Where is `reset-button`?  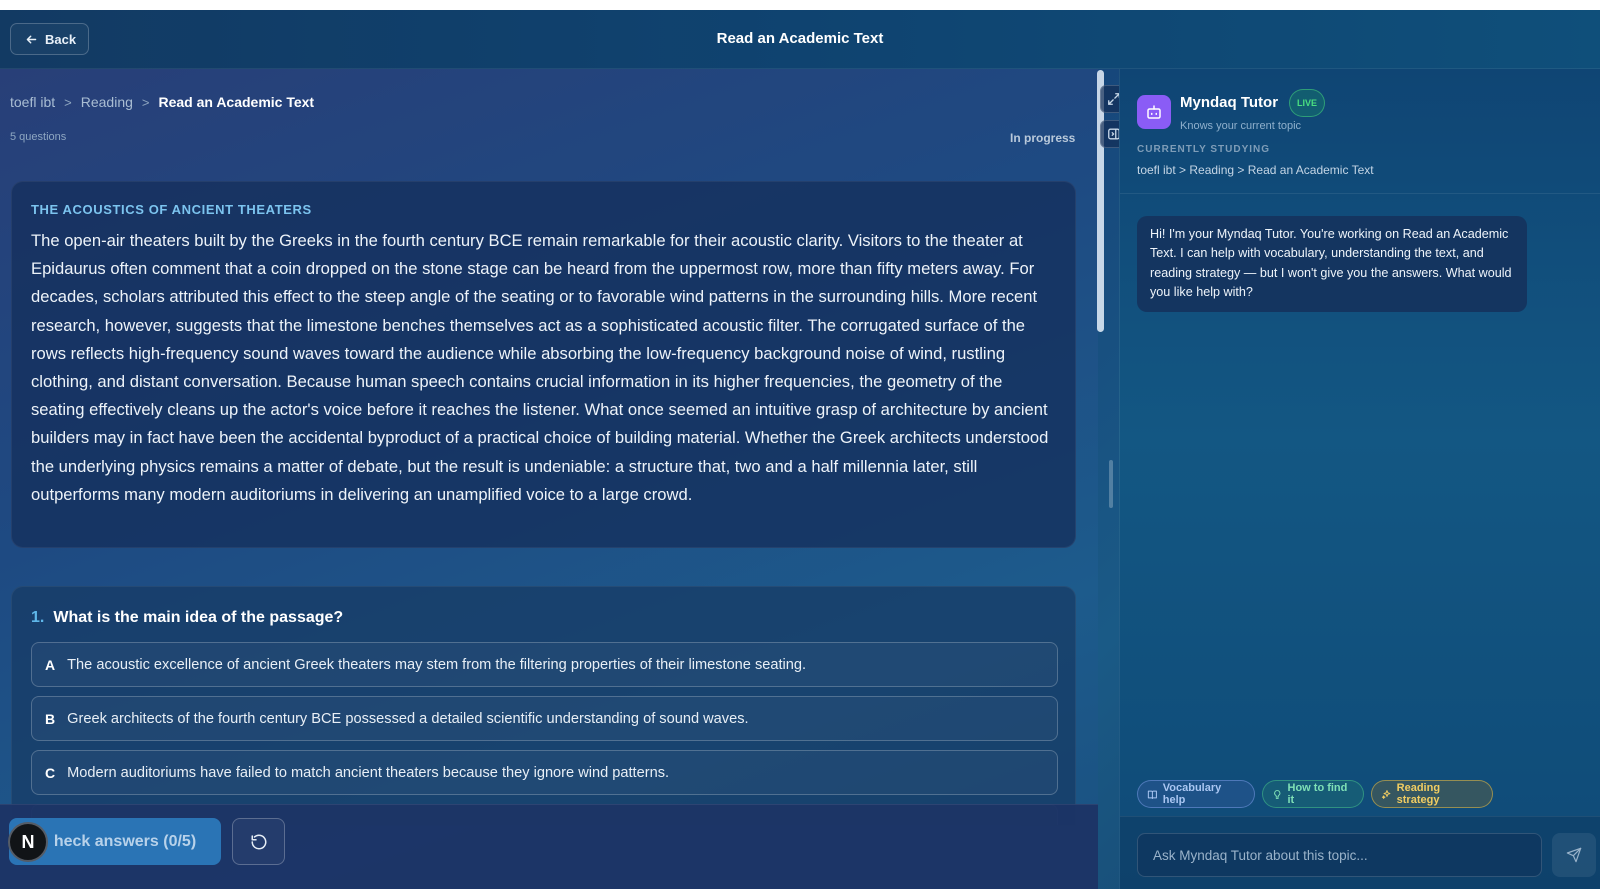
reset-button is located at coordinates (258, 841).